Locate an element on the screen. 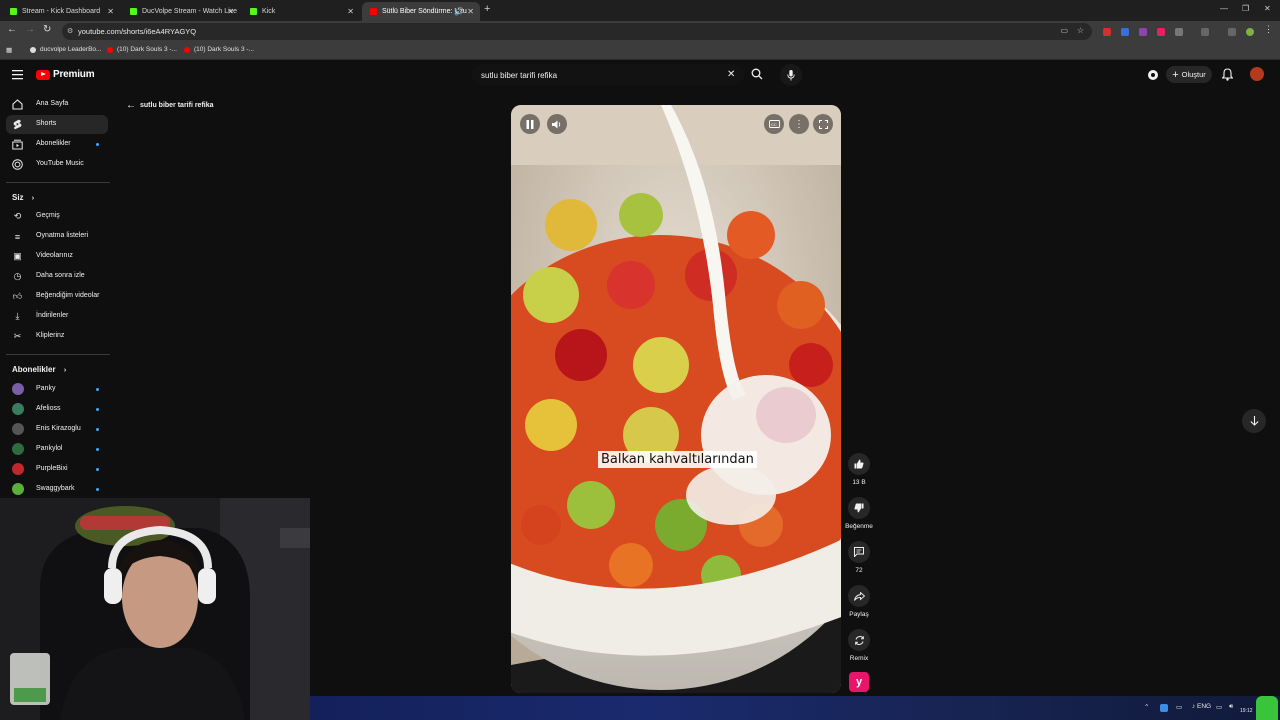  cast-icon: ▭ is located at coordinates (1064, 30).